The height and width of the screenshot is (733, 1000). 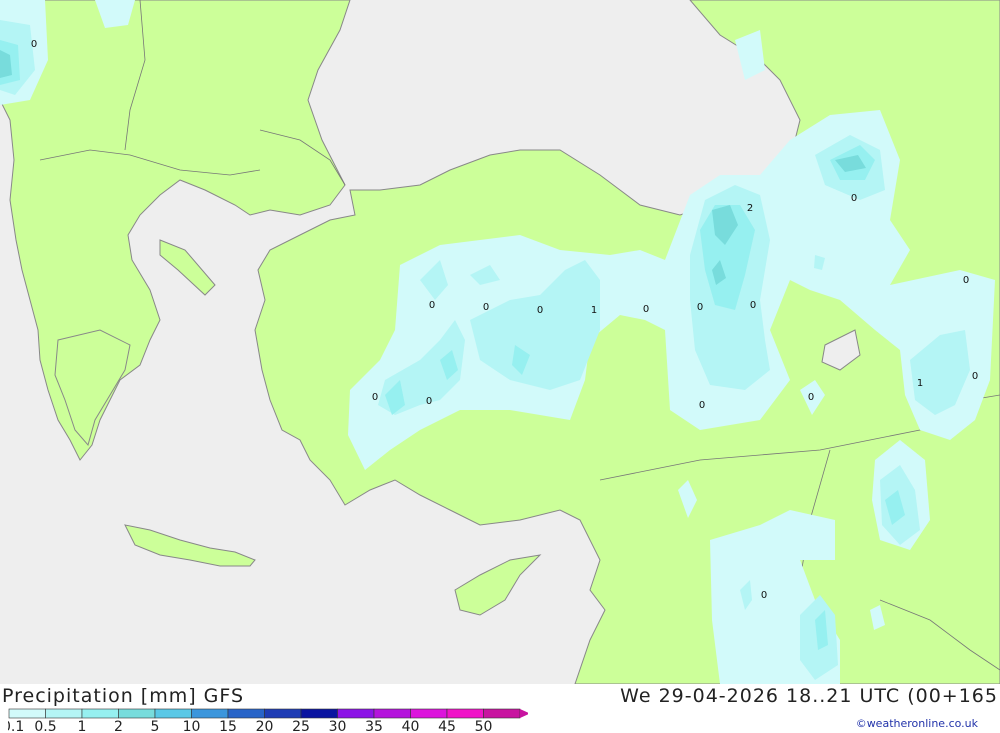 I want to click on legend-arrow-icon, so click(x=524, y=713).